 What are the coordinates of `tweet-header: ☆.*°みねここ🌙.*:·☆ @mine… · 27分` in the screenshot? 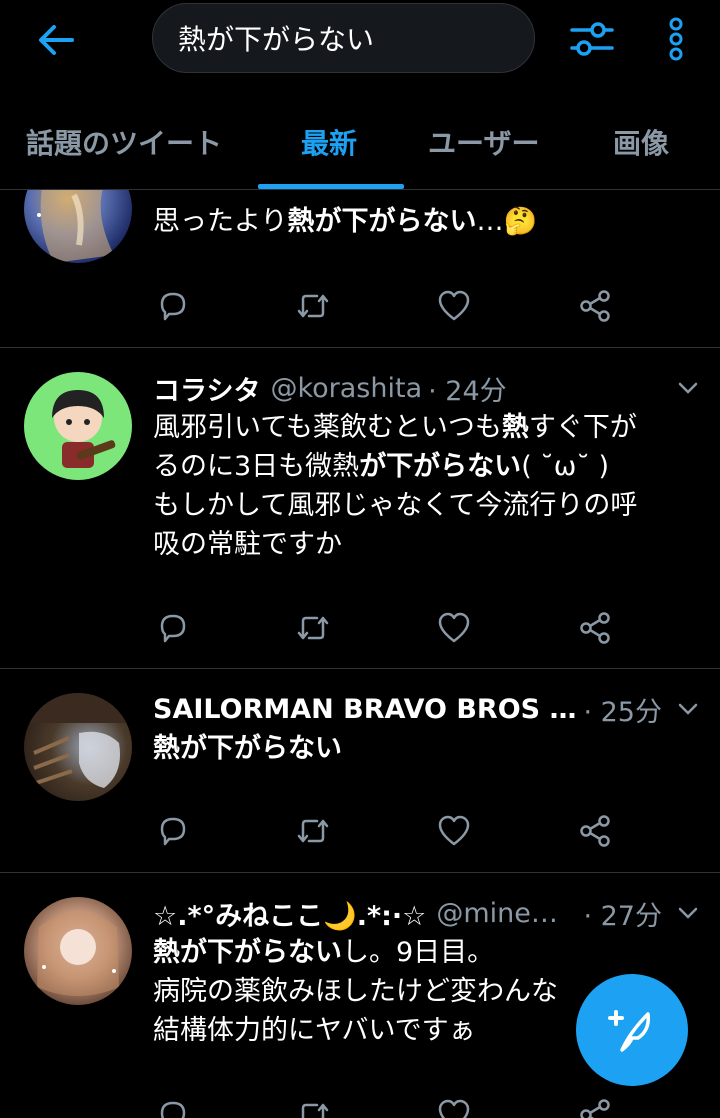 It's located at (426, 913).